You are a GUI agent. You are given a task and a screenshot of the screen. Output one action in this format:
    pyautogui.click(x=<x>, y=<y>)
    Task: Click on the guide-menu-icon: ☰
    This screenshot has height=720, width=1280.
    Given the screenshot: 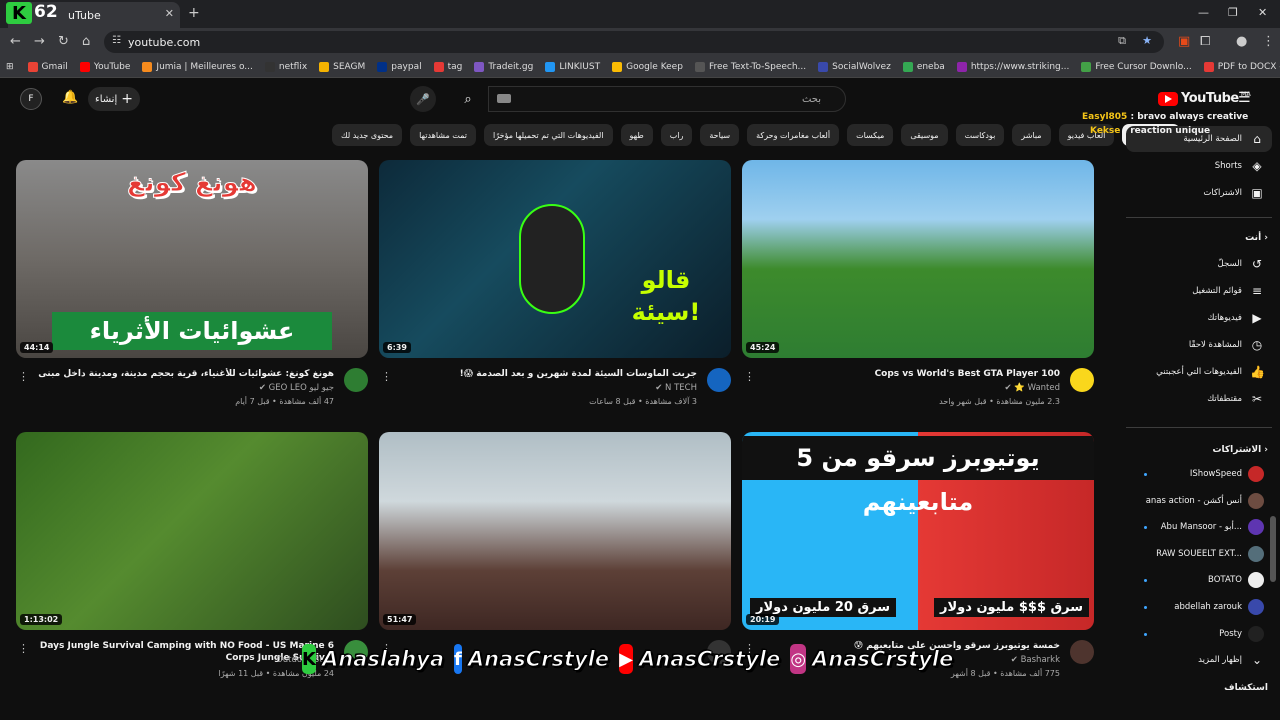 What is the action you would take?
    pyautogui.click(x=1244, y=98)
    